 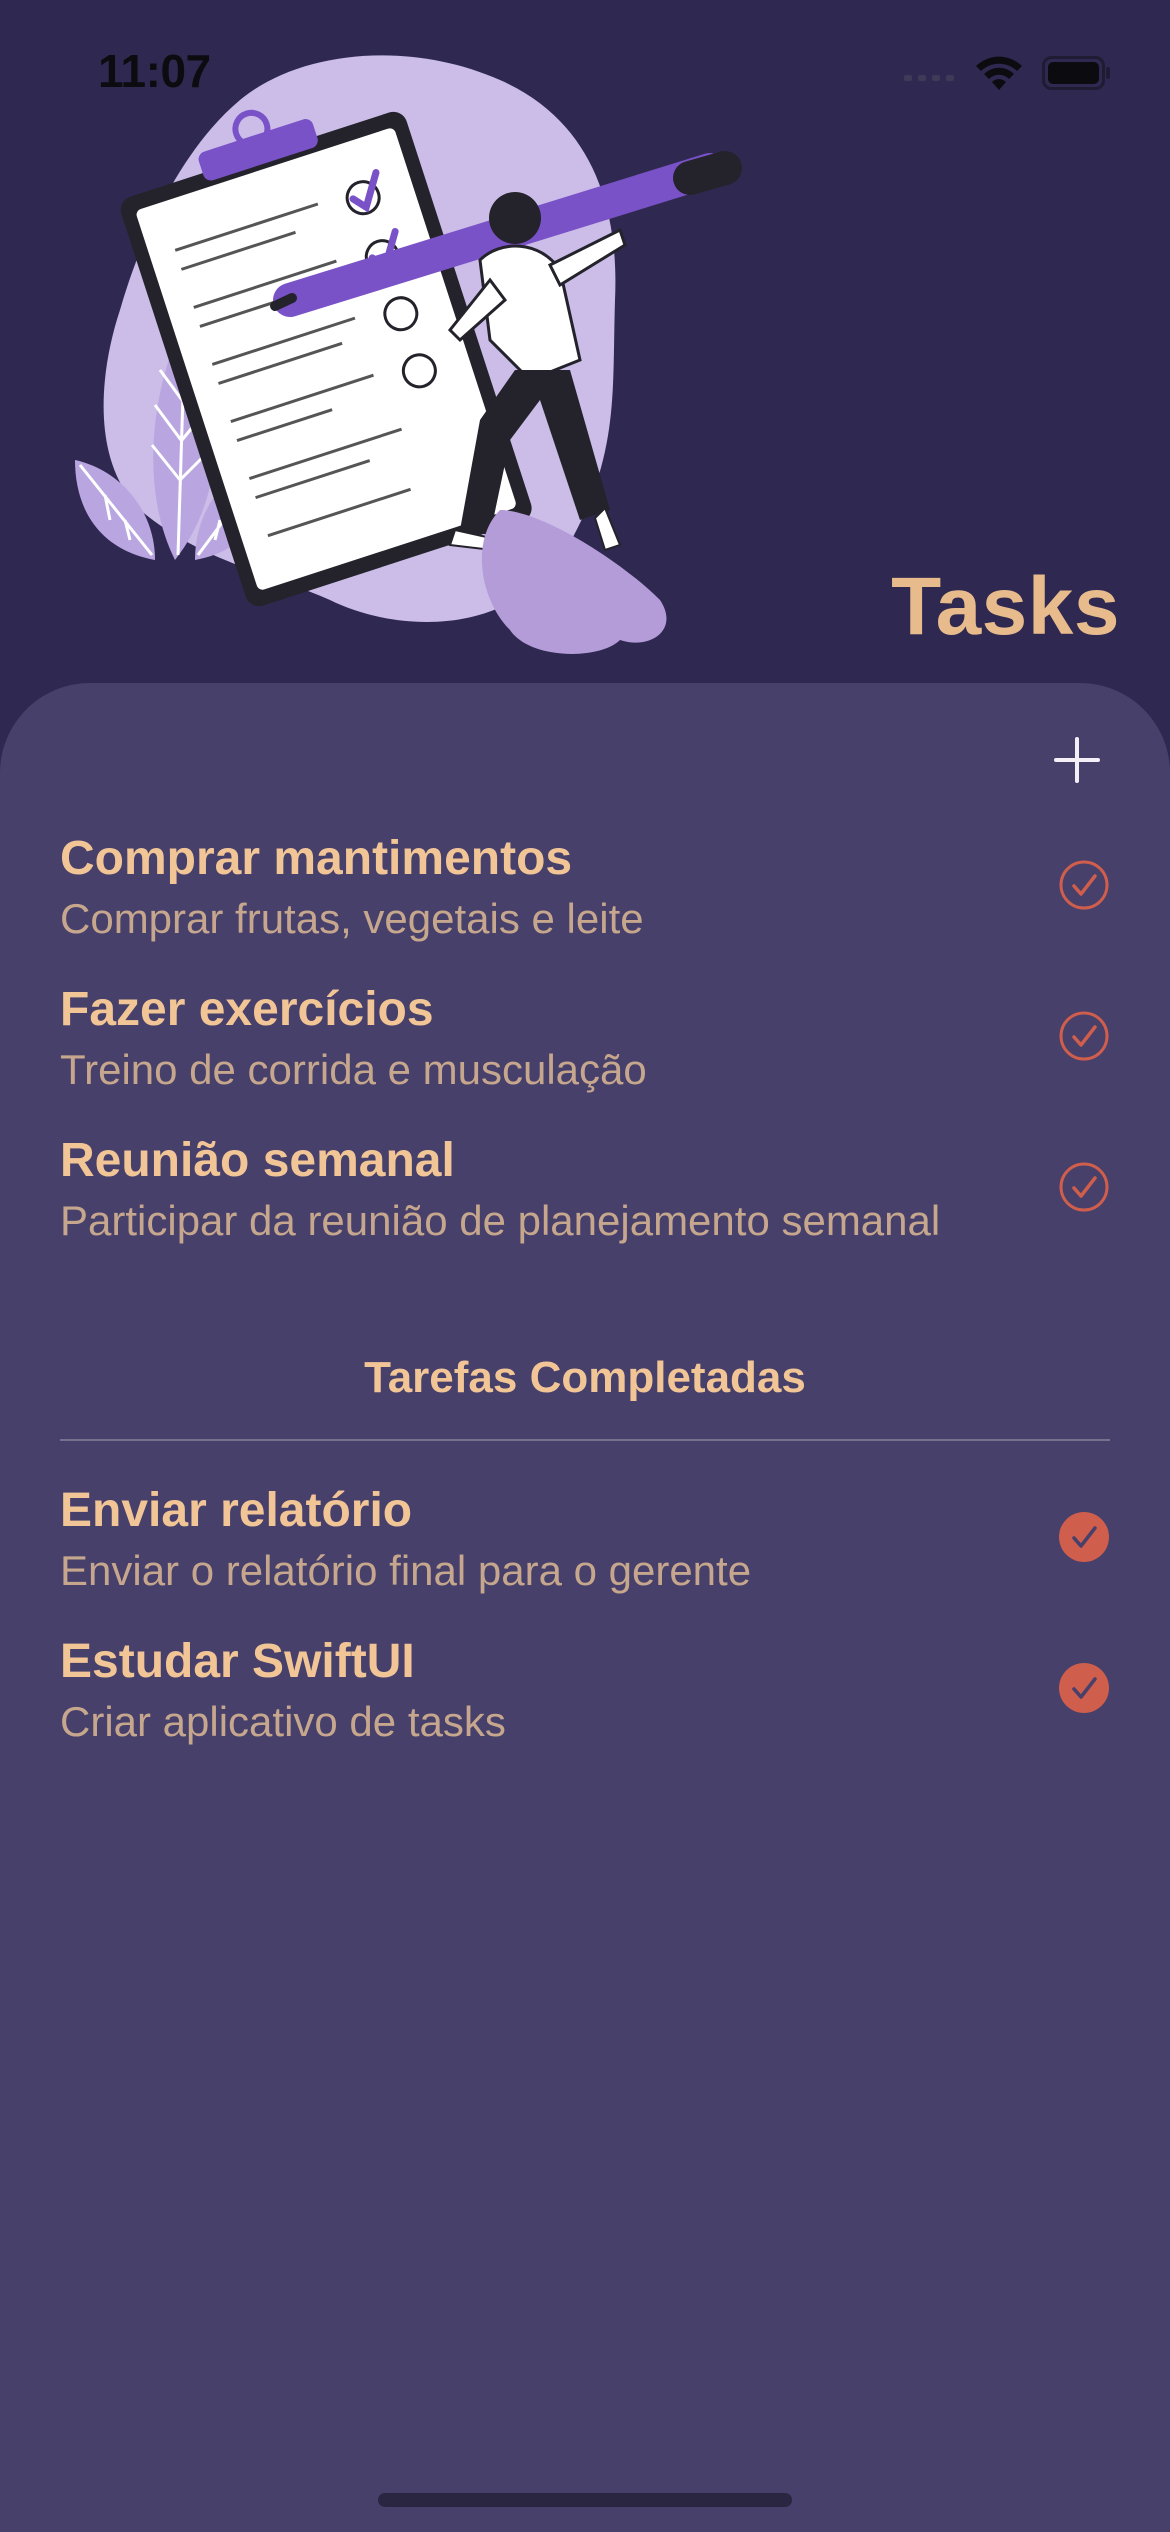 I want to click on task-title: Comprar mantimentos, so click(x=316, y=858).